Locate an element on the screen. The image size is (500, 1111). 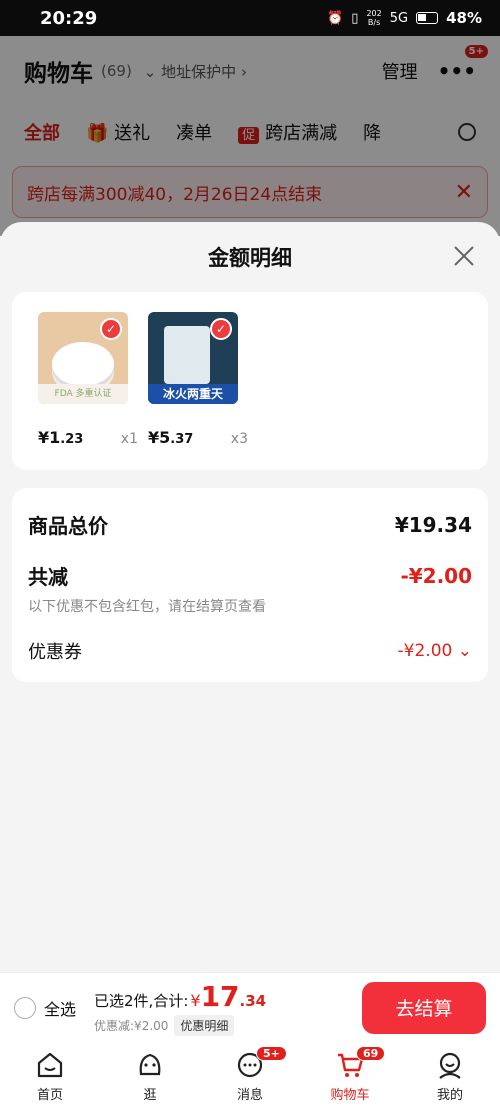
sheet-header: 金额明细 is located at coordinates (250, 257).